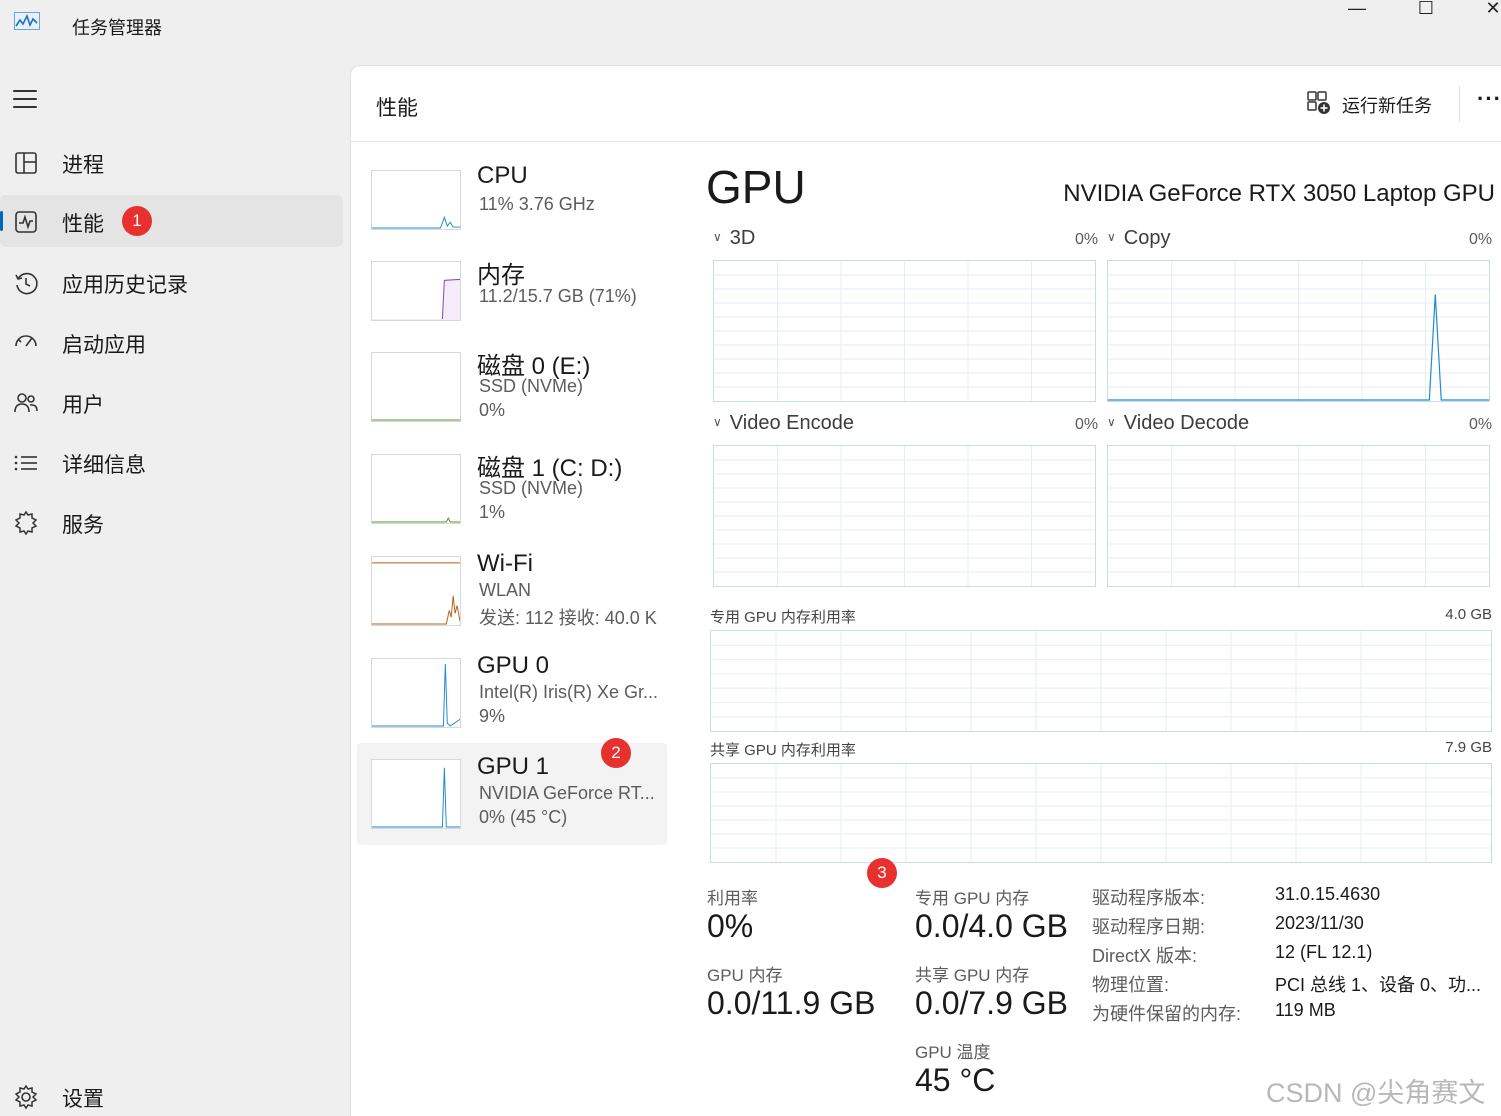 The height and width of the screenshot is (1116, 1501). What do you see at coordinates (1167, 1014) in the screenshot?
I see `info-key: 为硬件保留的内存:` at bounding box center [1167, 1014].